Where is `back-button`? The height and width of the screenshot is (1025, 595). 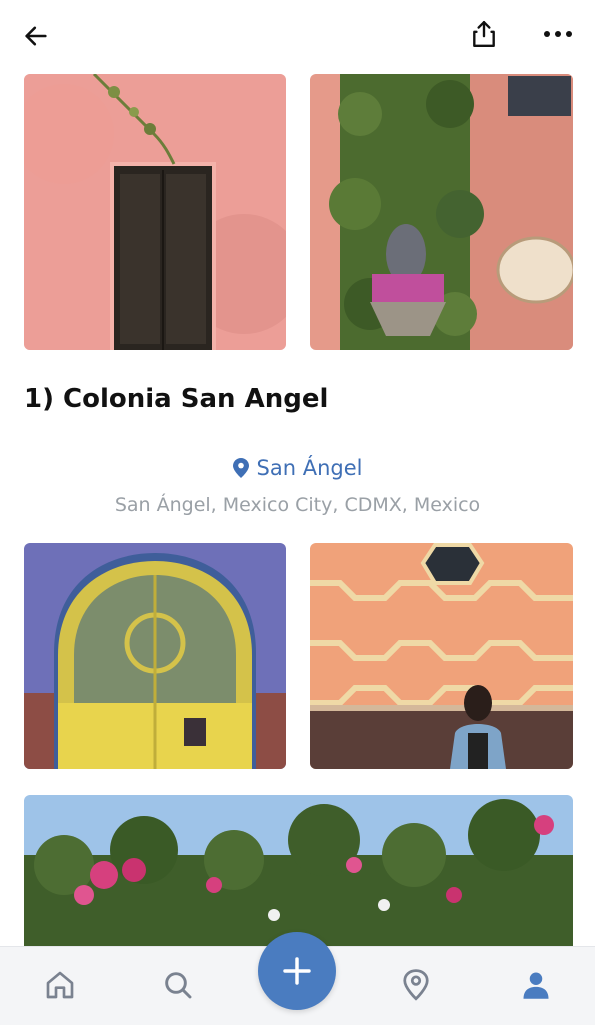 back-button is located at coordinates (36, 36).